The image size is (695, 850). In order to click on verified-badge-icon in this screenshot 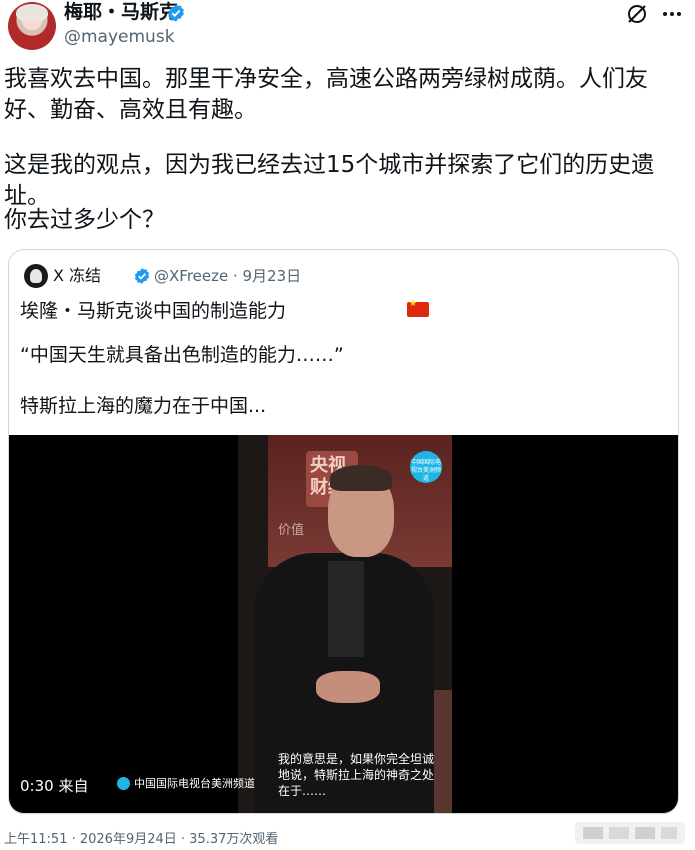, I will do `click(176, 13)`.